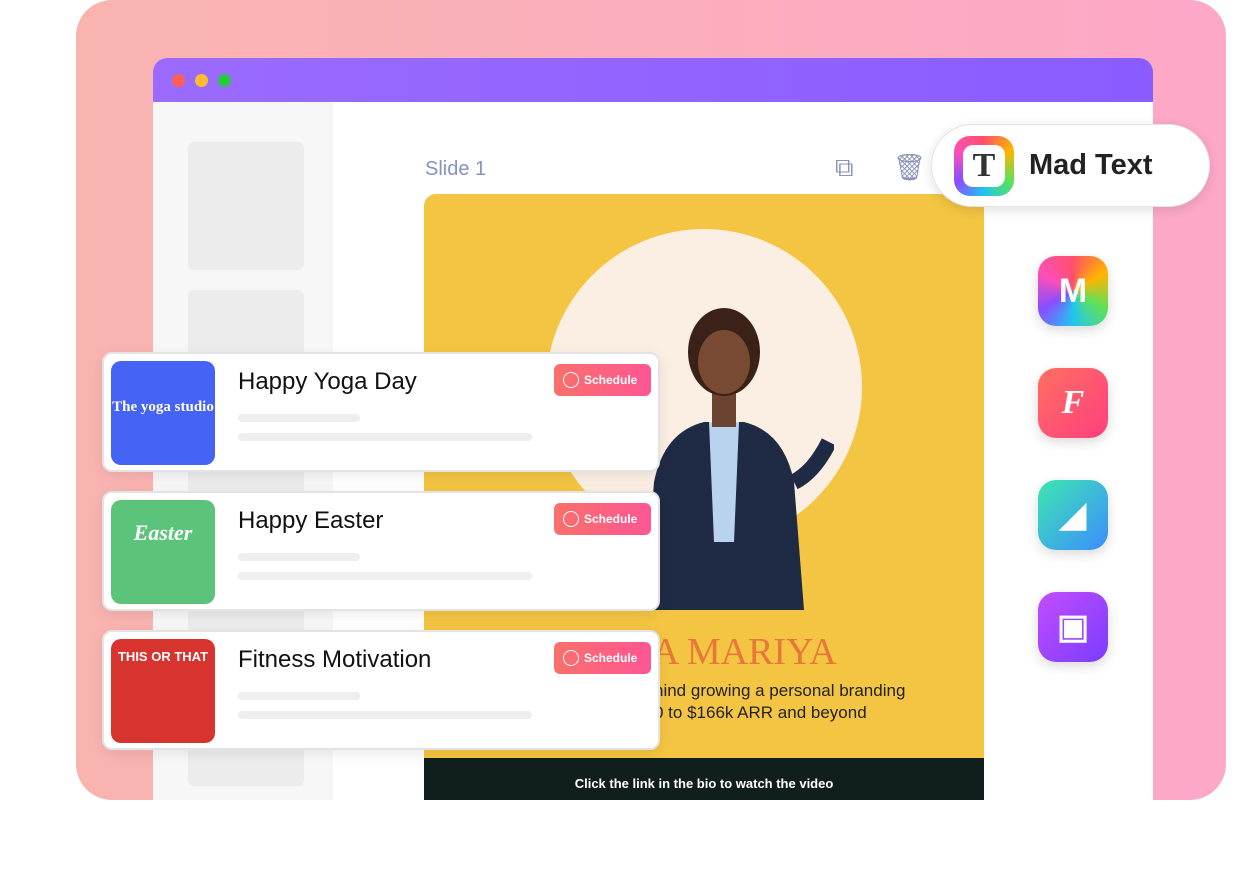 The width and height of the screenshot is (1256, 877). Describe the element at coordinates (327, 381) in the screenshot. I see `card-title: Happy Yoga Day` at that location.